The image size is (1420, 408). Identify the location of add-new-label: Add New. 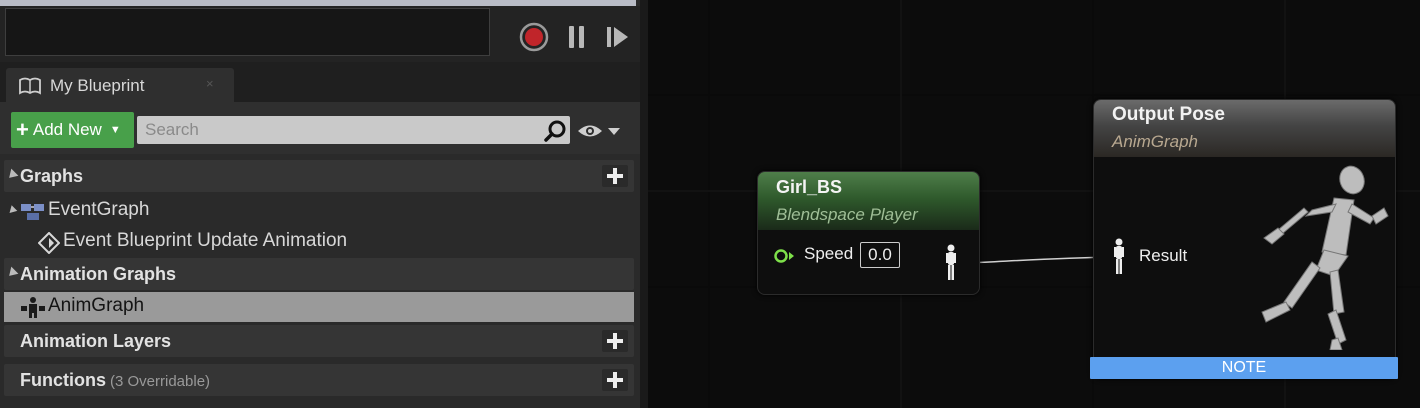
(67, 129).